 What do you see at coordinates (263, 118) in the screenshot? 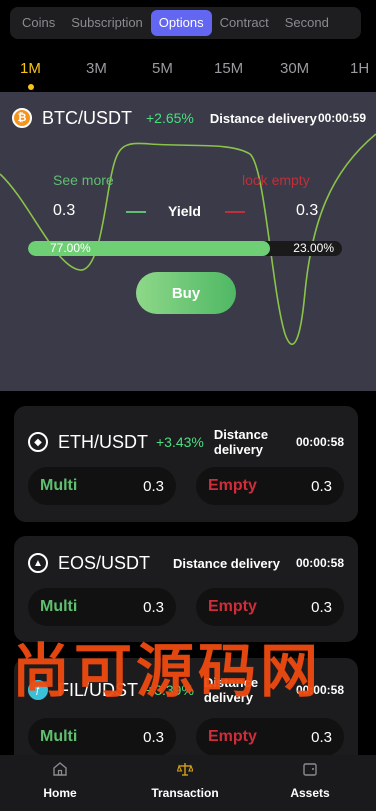
I see `featured-distance-label: Distance delivery` at bounding box center [263, 118].